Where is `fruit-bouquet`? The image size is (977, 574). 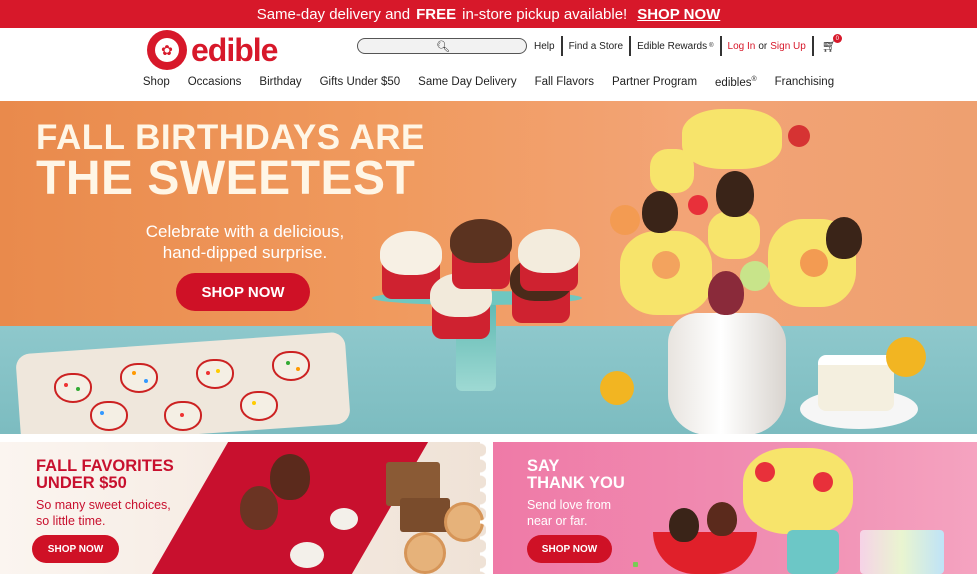 fruit-bouquet is located at coordinates (798, 491).